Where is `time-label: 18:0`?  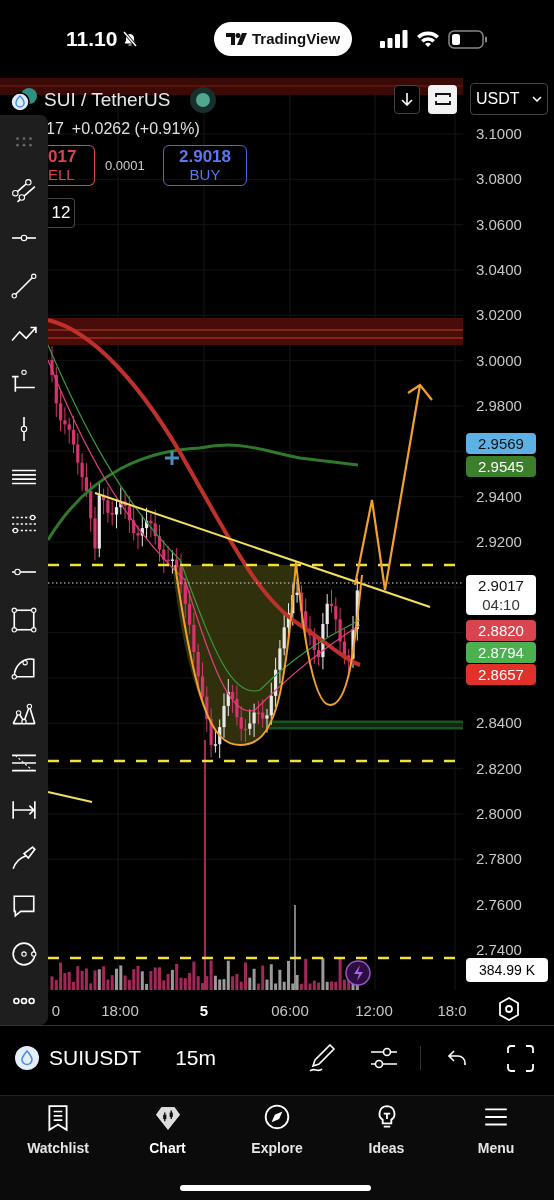 time-label: 18:0 is located at coordinates (452, 1011).